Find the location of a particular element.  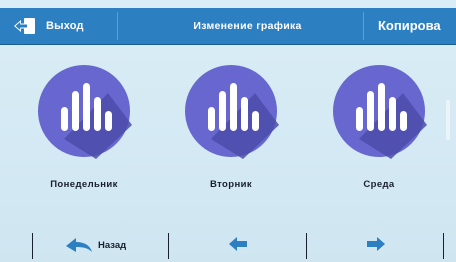

day-label: Среда is located at coordinates (379, 184).